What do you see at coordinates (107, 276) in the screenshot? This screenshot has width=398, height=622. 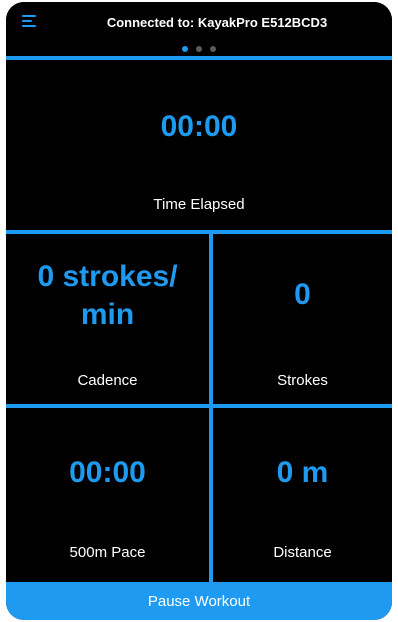 I see `cadence-value-line-1: 0 strokes/` at bounding box center [107, 276].